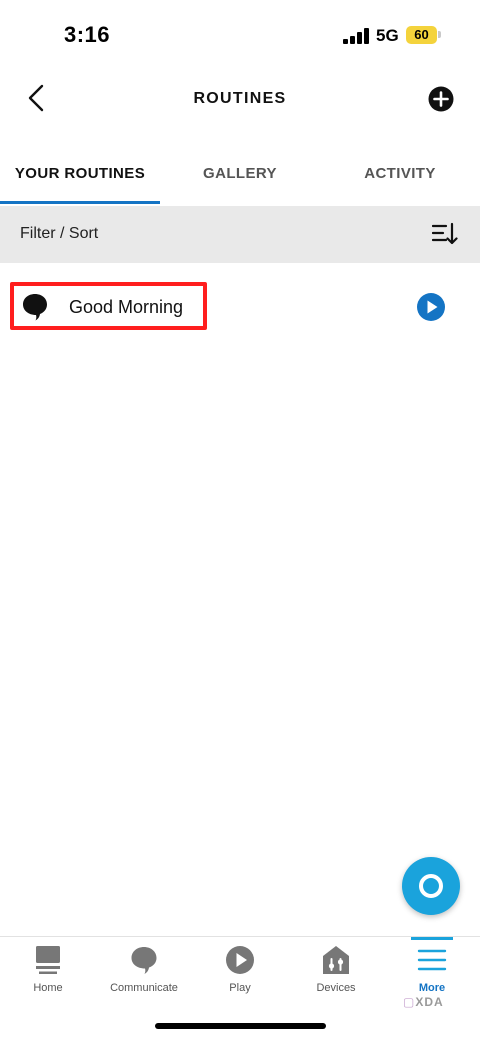 The image size is (480, 1041). I want to click on devices-icon, so click(336, 960).